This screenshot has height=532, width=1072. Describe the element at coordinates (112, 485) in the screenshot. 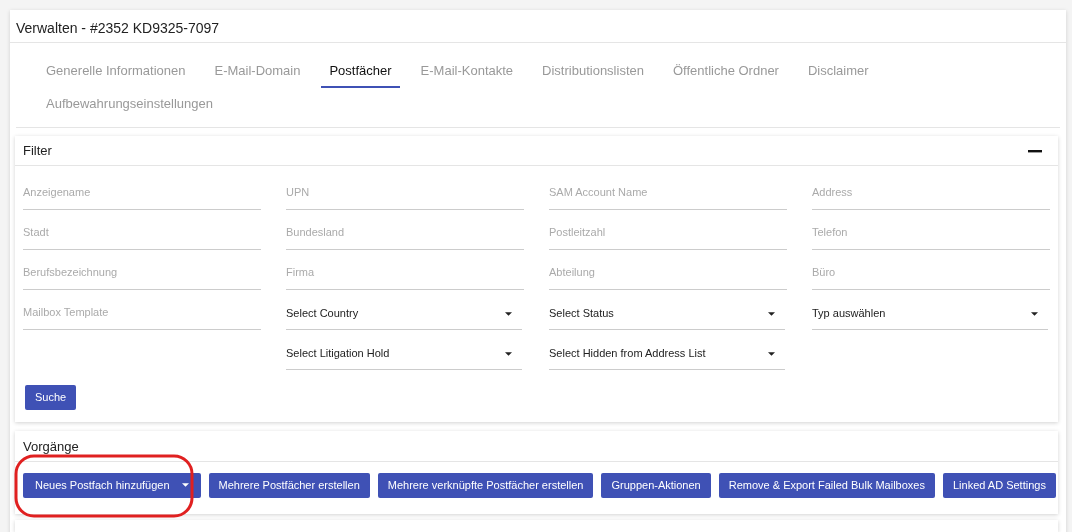

I see `dropdown-button: Neues Postfach hinzufügen` at that location.